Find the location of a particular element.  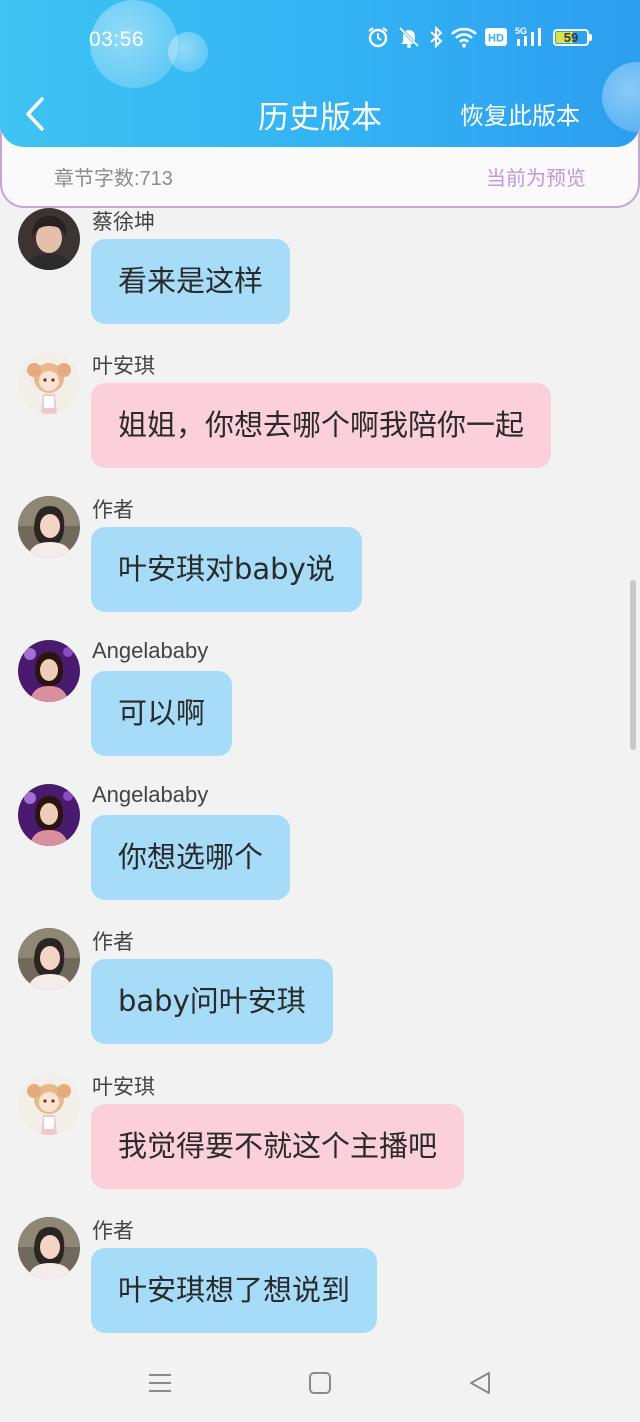

scrollbar is located at coordinates (633, 665).